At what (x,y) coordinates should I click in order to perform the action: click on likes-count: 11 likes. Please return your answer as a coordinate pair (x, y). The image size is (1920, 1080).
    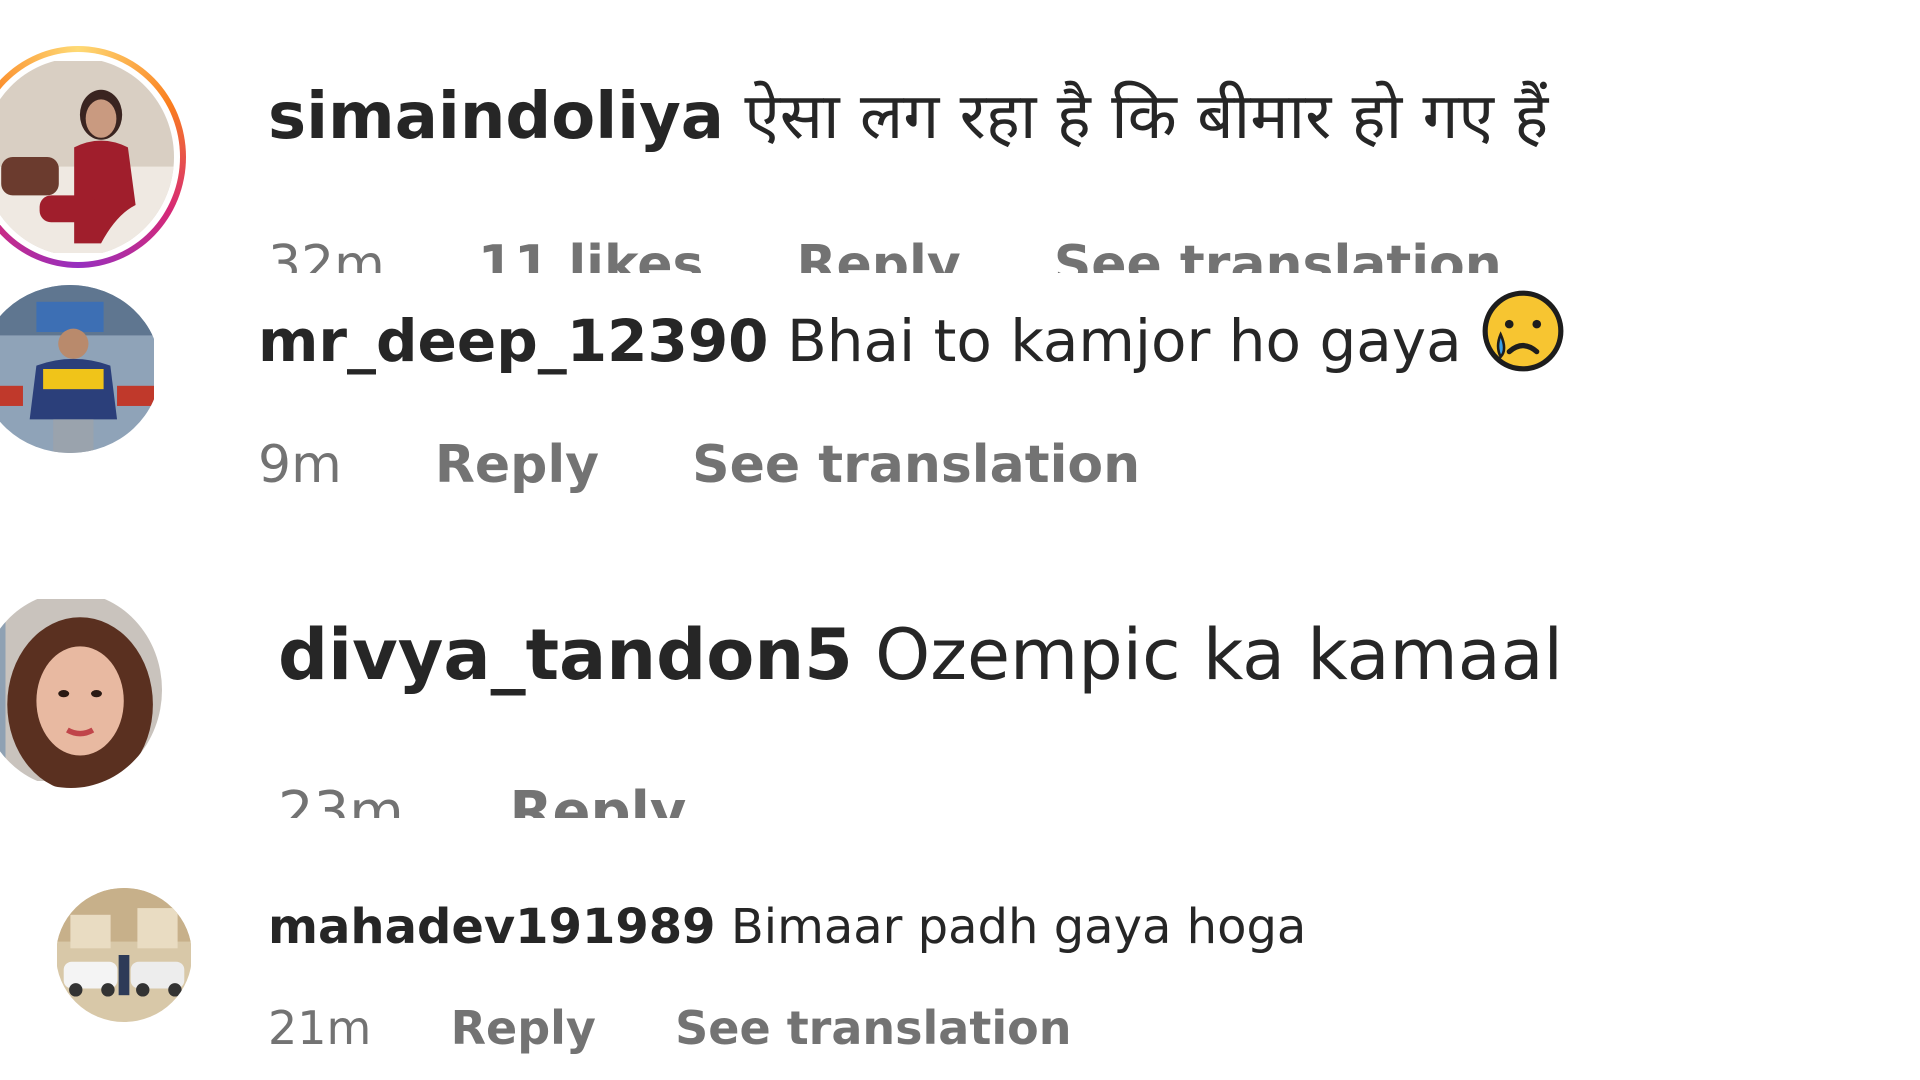
    Looking at the image, I should click on (591, 254).